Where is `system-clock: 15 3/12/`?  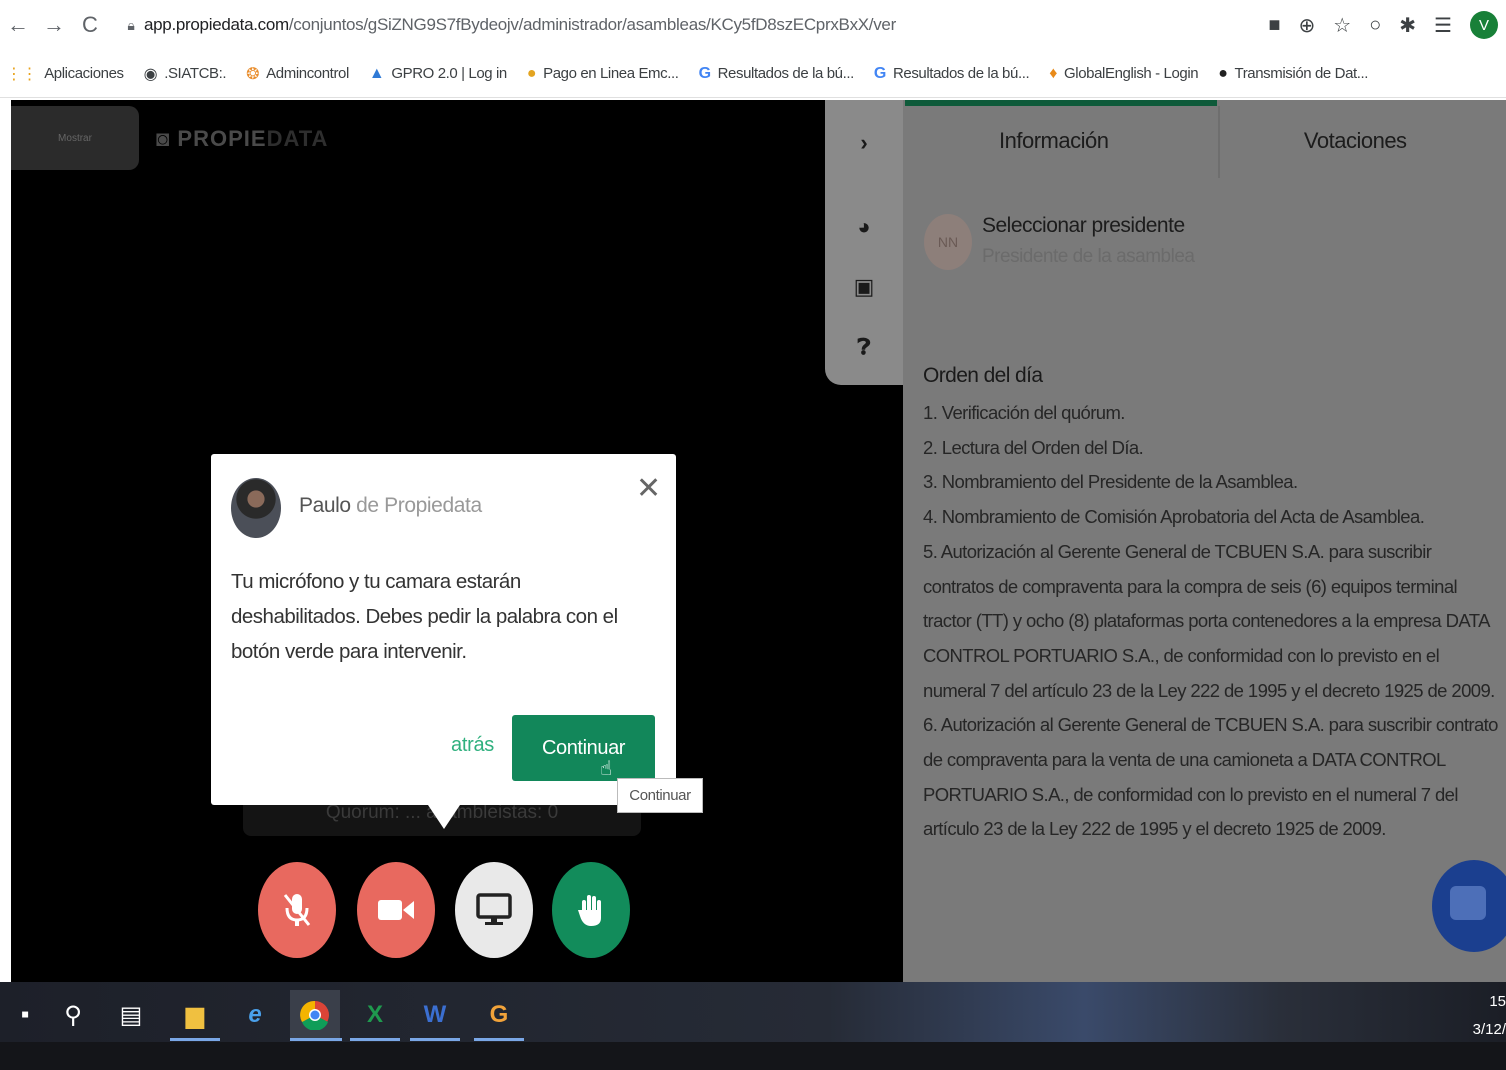 system-clock: 15 3/12/ is located at coordinates (1487, 1016).